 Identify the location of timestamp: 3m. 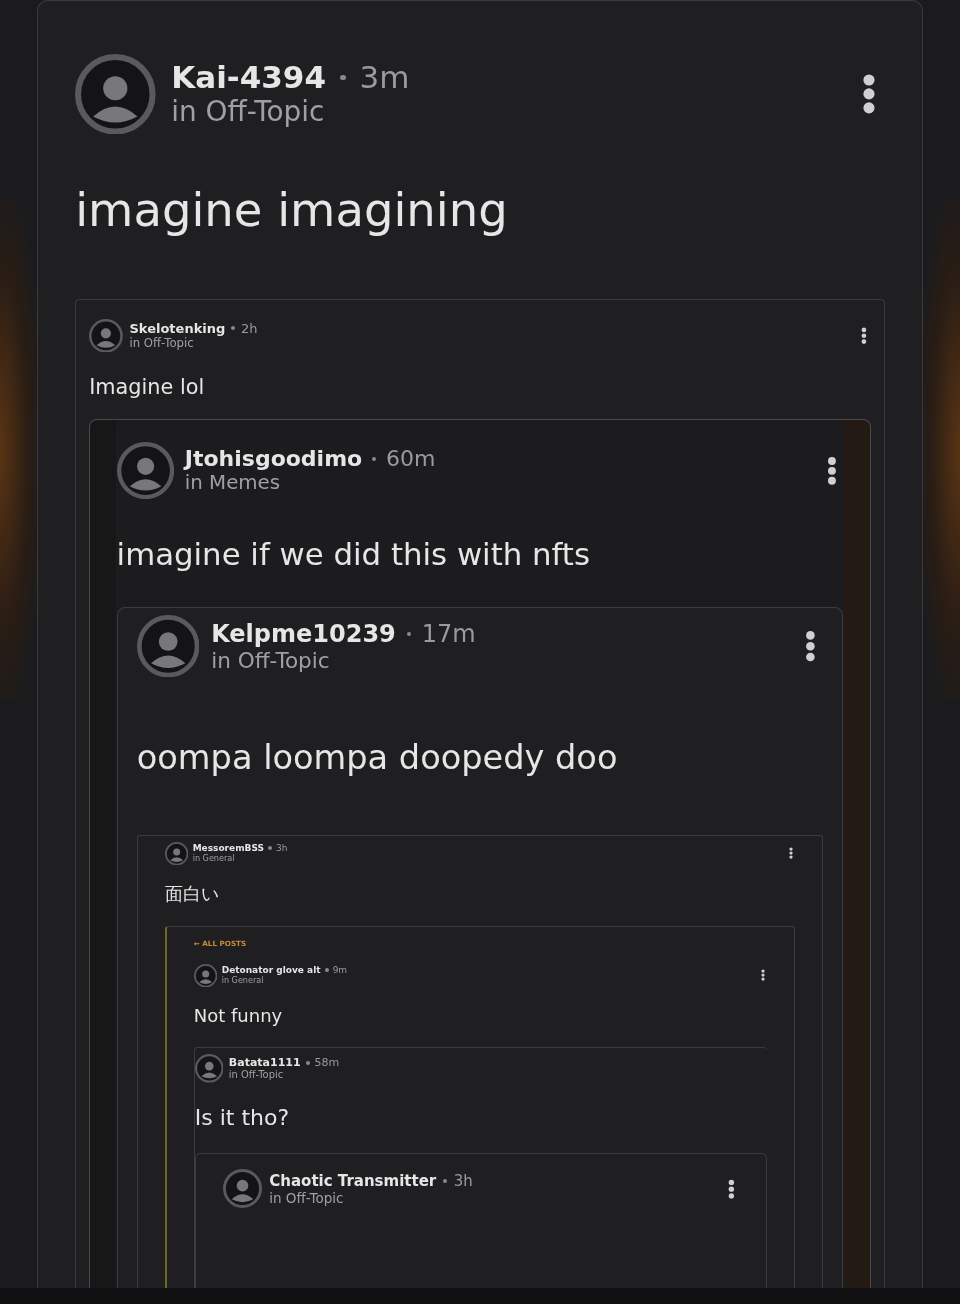
(384, 77).